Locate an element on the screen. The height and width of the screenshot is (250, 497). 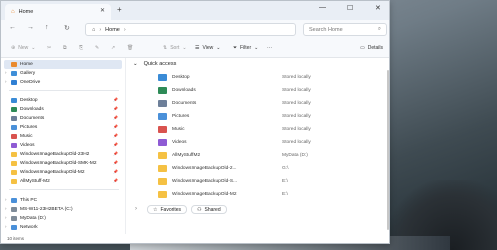
list-item: Documents Stored locally is located at coordinates (234, 103).